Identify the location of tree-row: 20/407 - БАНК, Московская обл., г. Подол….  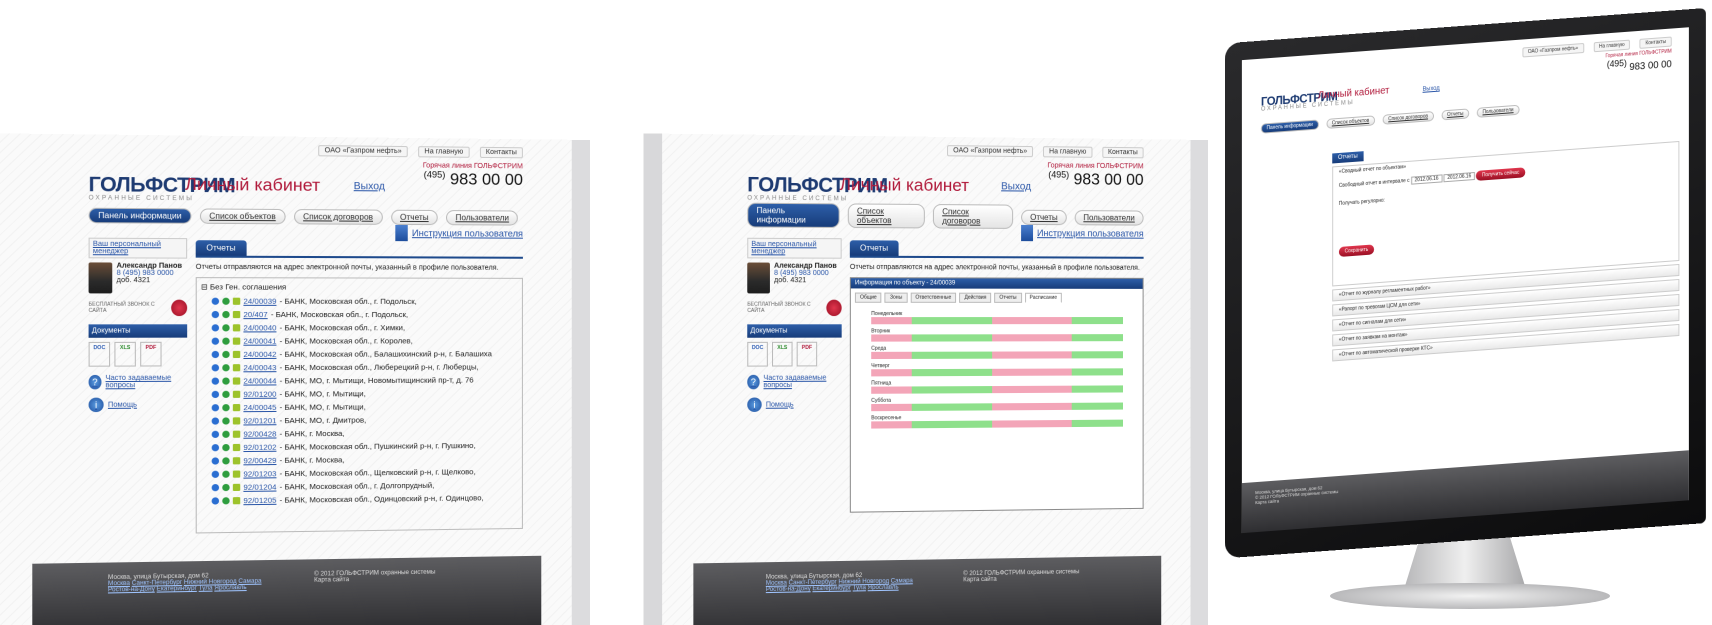
(359, 314).